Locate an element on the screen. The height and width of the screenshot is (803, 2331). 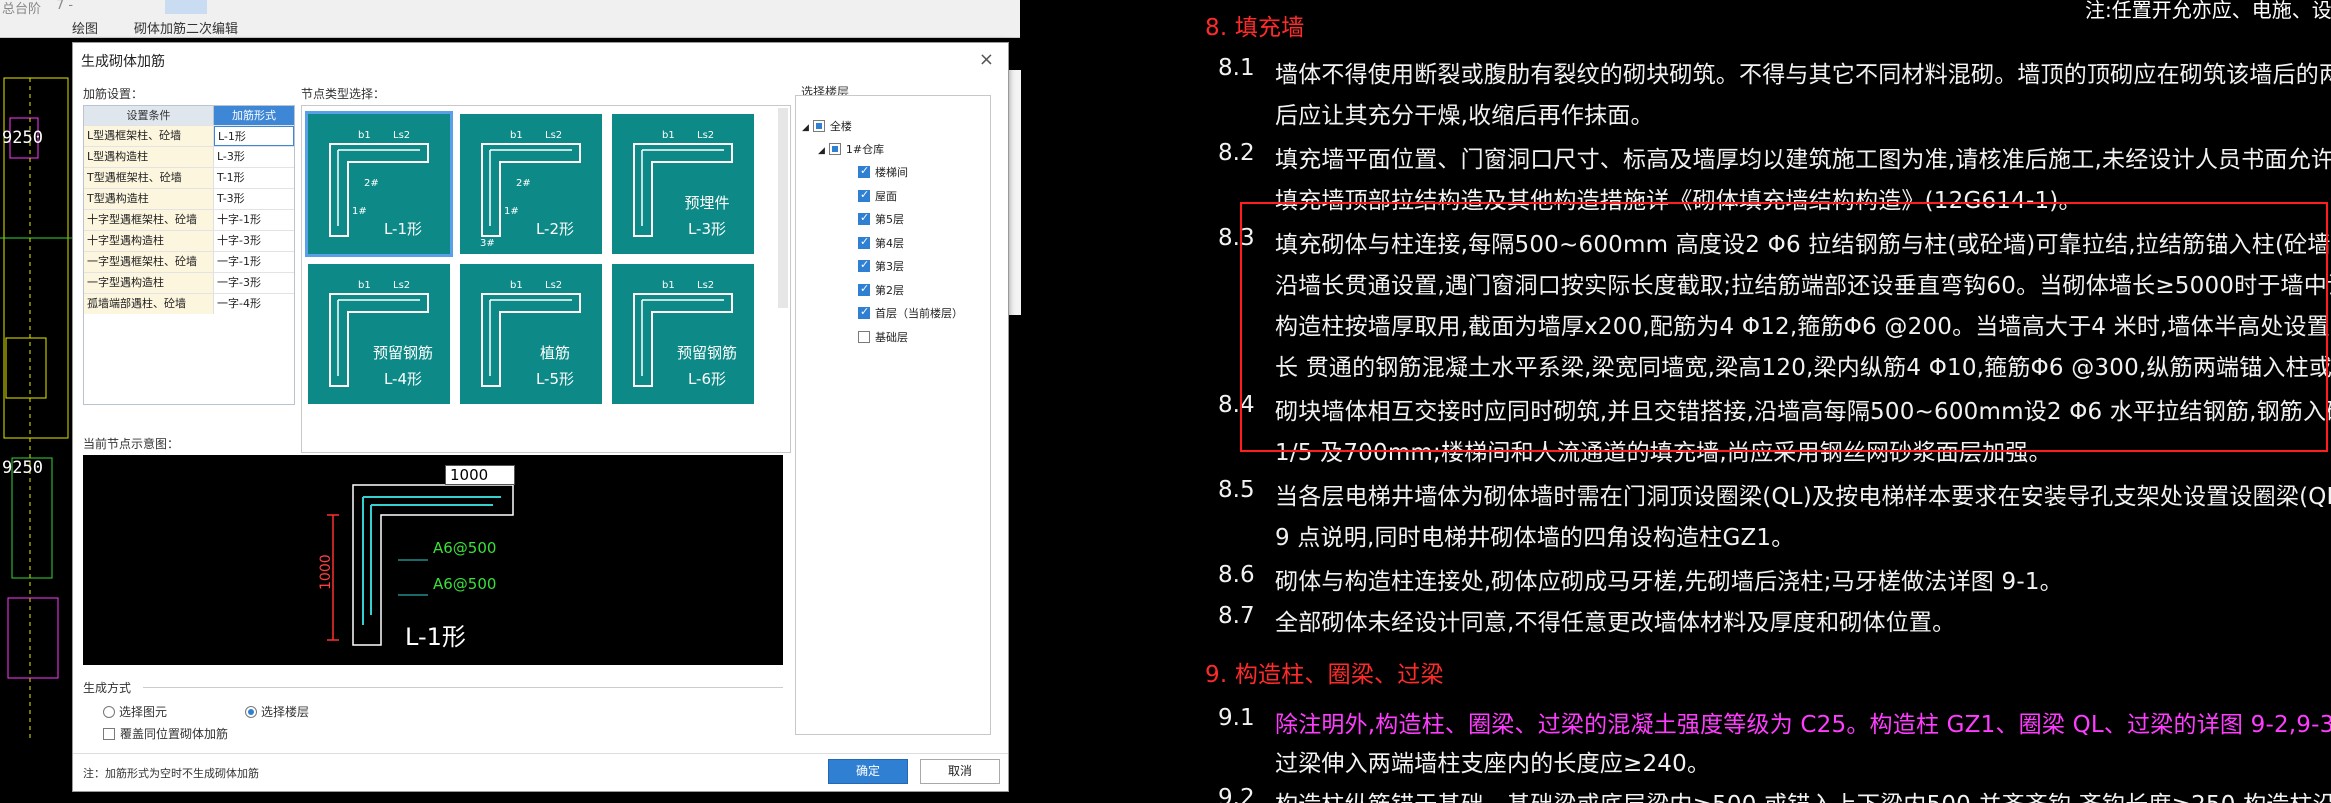
node-thumb-l1: b1 Ls2 2# 1# L-1形 is located at coordinates (379, 184).